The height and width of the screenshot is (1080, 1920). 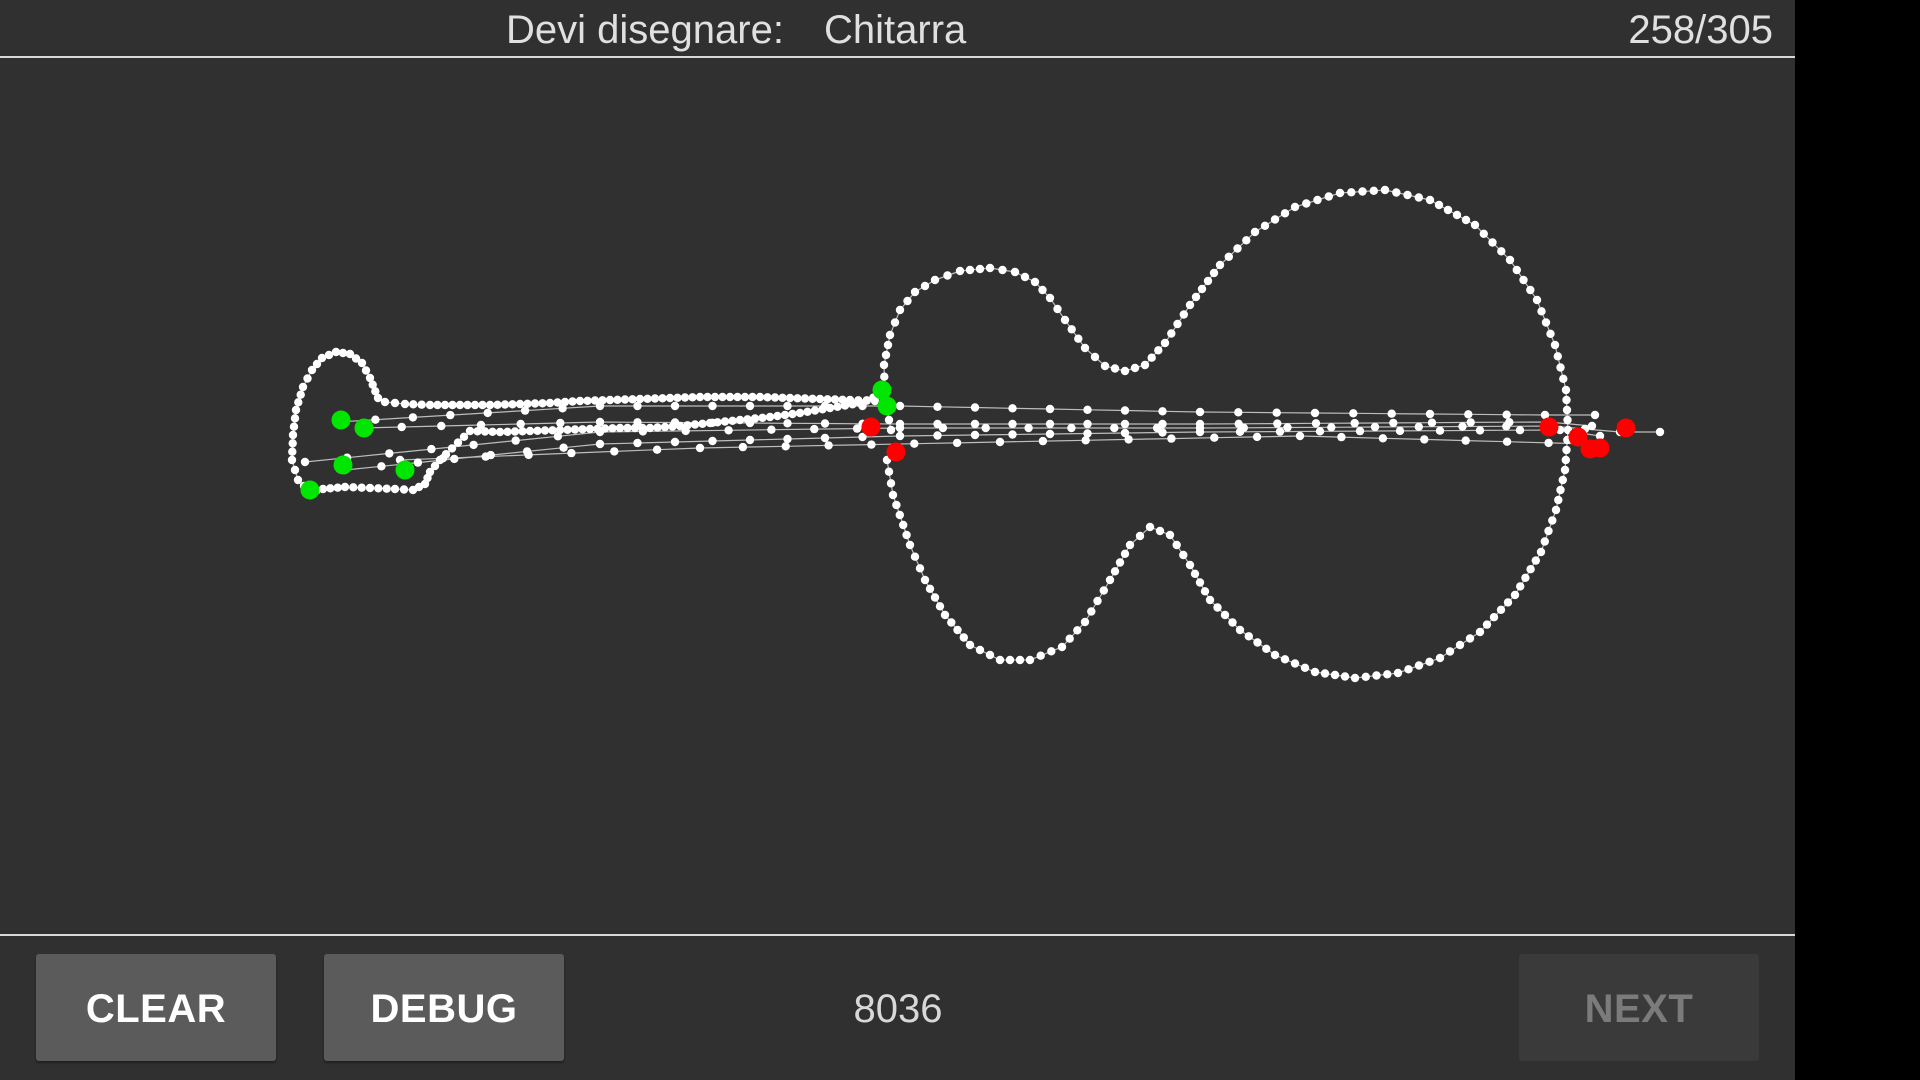 I want to click on prompt-label: Devi disegnare:, so click(x=645, y=30).